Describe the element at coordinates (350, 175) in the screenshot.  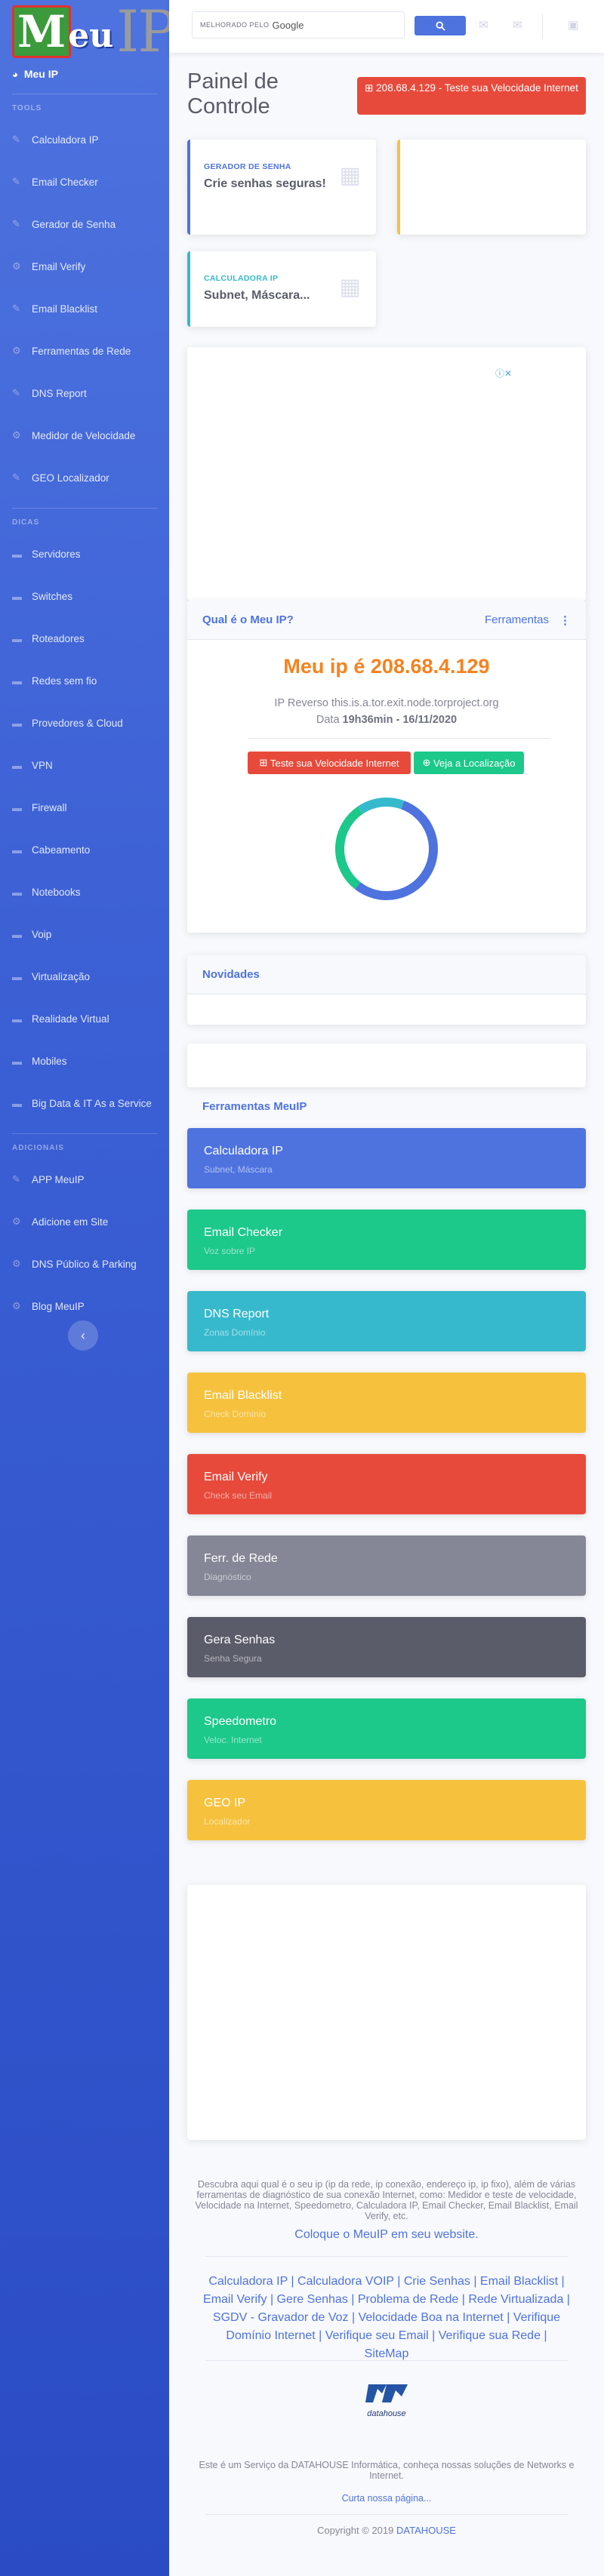
I see `calendar-icon: ▦` at that location.